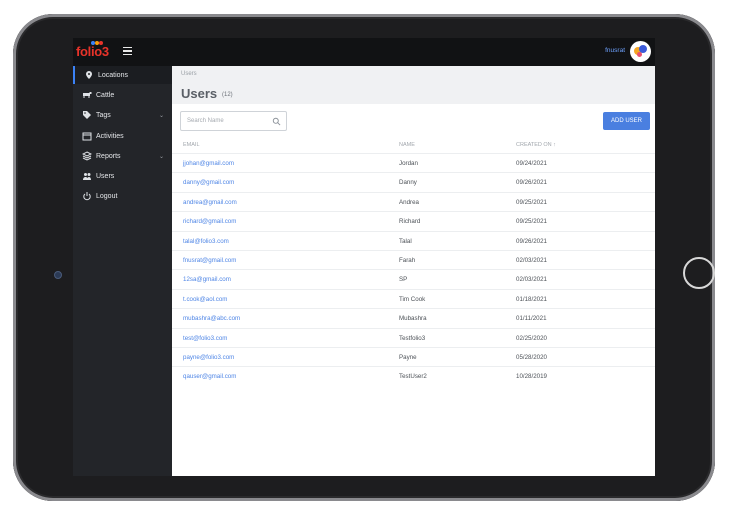 Image resolution: width=729 pixels, height=516 pixels. I want to click on avatar, so click(640, 51).